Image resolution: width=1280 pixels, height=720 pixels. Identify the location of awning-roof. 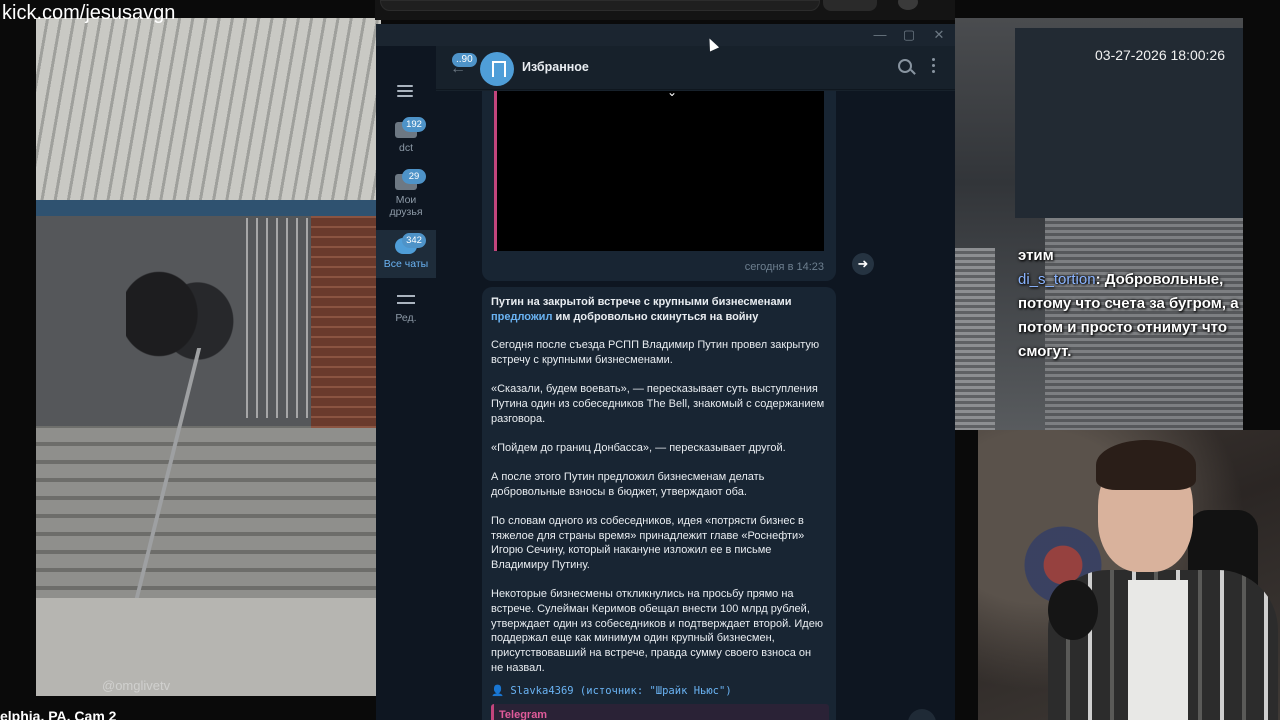
(208, 118).